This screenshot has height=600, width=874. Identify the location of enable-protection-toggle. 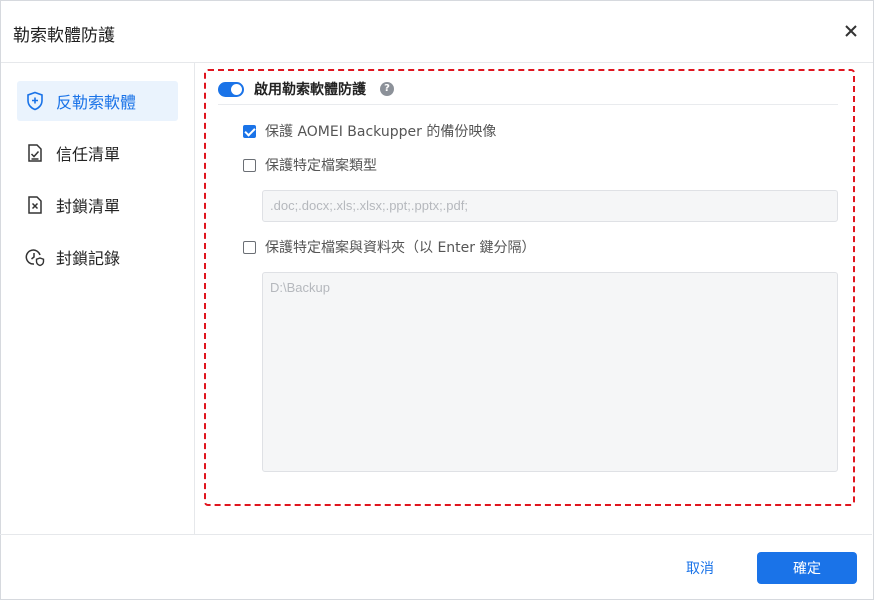
(231, 89).